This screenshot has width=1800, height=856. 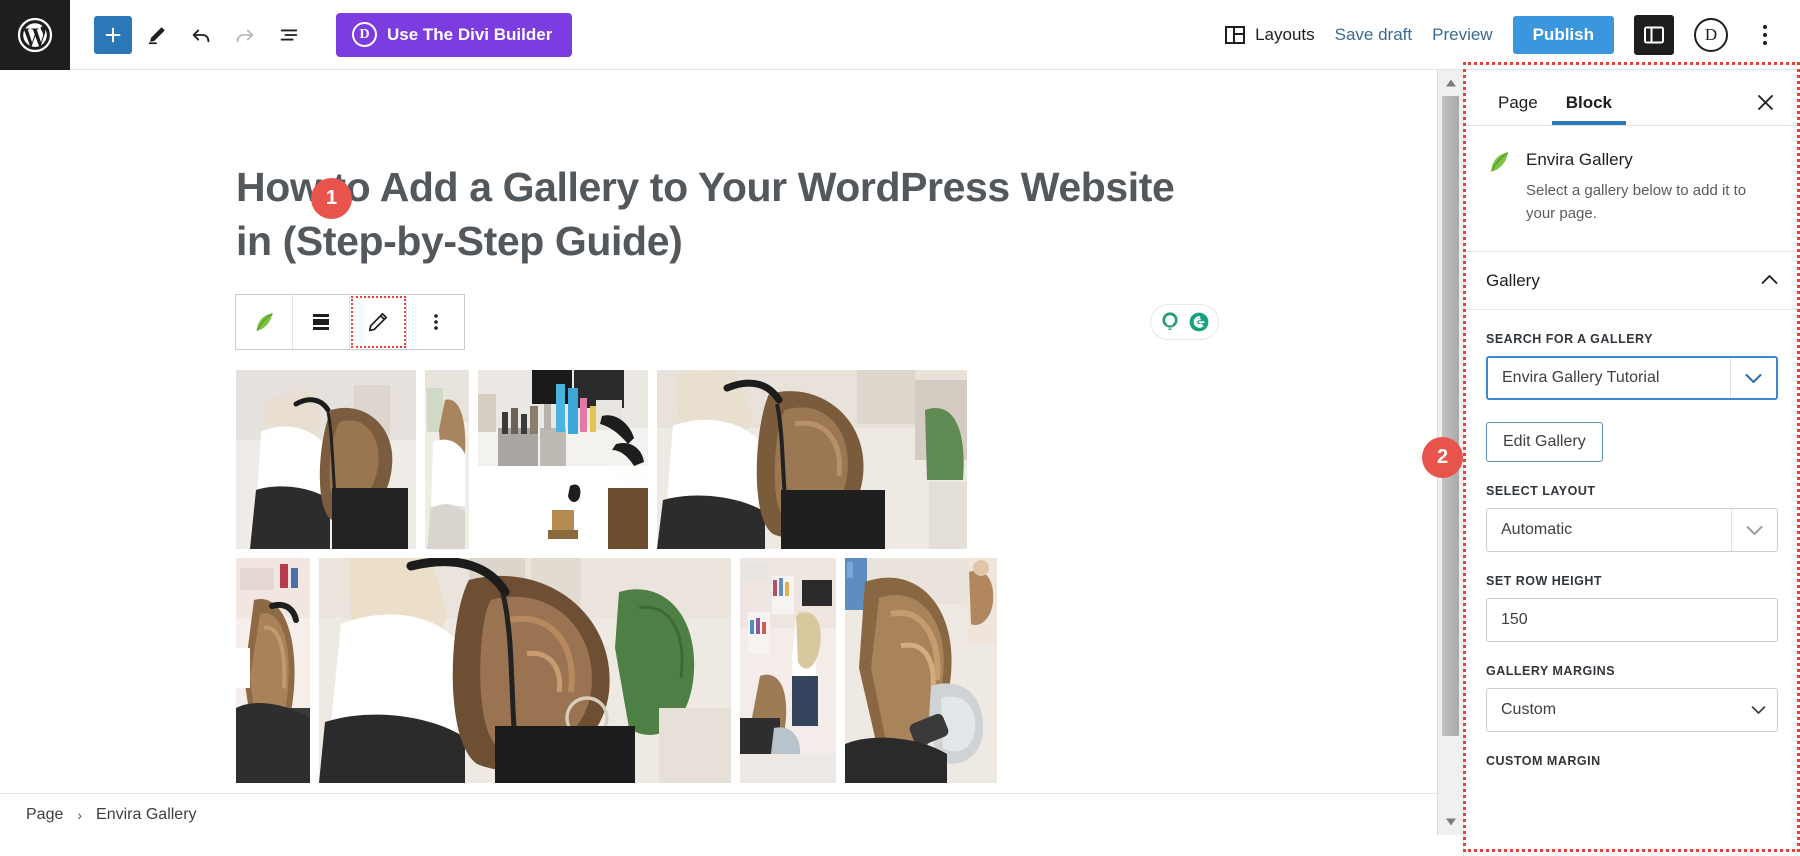 I want to click on block-more-options-button, so click(x=435, y=322).